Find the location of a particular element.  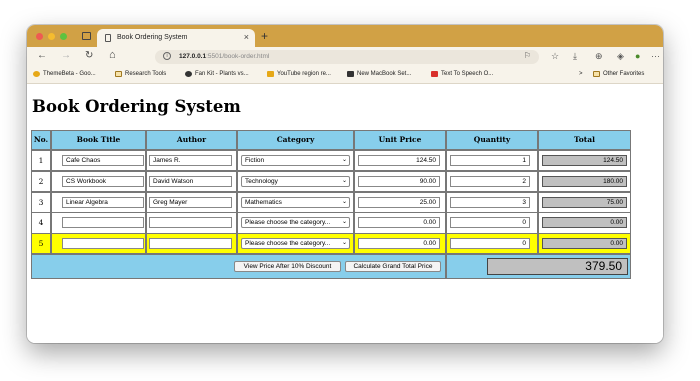

unit-price-input: 25.00 is located at coordinates (399, 202).